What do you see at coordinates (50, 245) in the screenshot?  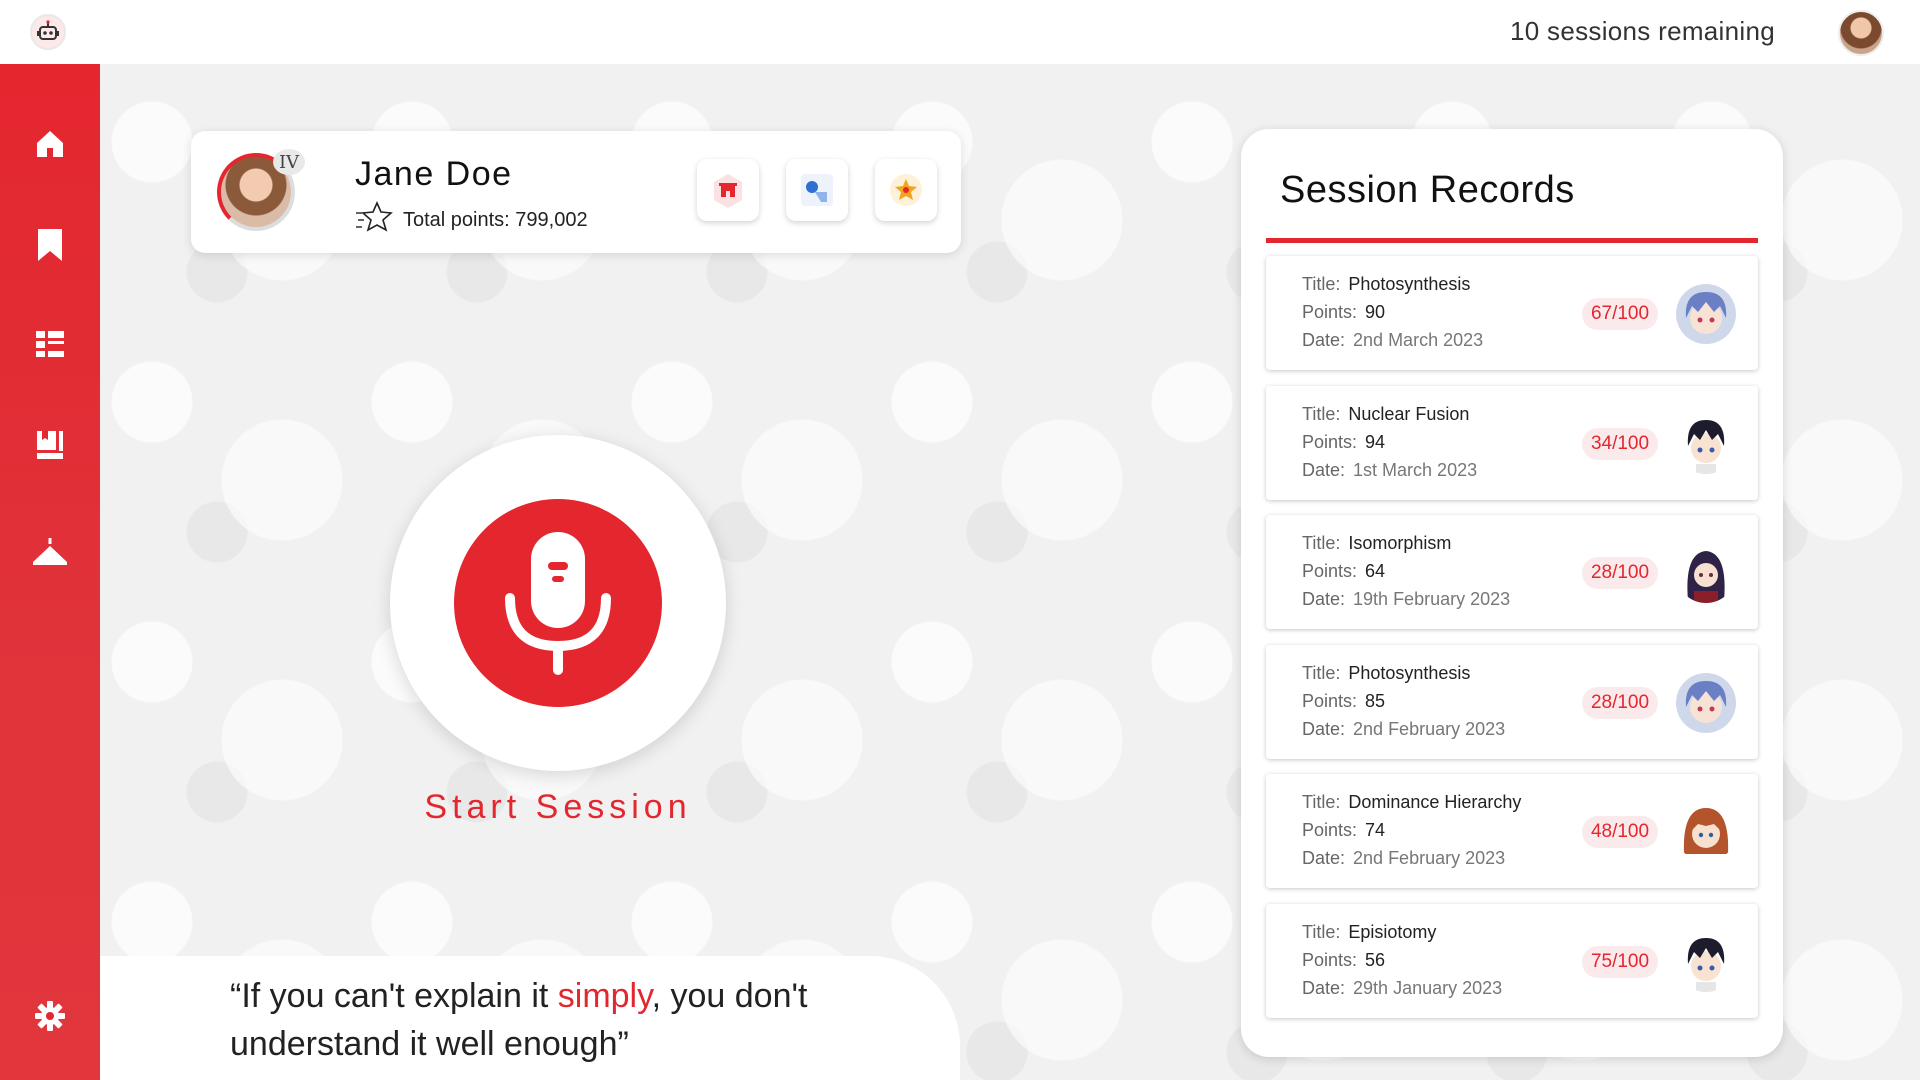 I see `bookmark-icon` at bounding box center [50, 245].